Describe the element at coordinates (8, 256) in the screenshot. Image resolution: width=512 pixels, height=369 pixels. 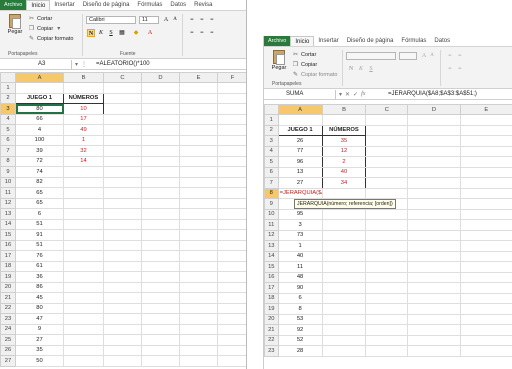
I see `row-header: 17` at that location.